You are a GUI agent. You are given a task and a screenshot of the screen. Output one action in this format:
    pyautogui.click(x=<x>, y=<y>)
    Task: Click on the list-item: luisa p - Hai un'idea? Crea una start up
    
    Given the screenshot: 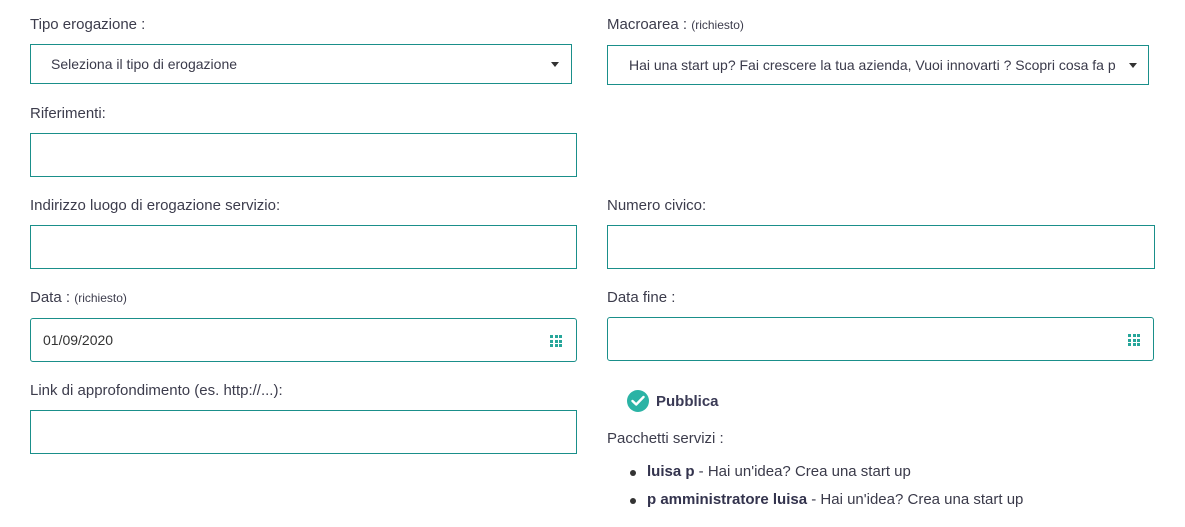 What is the action you would take?
    pyautogui.click(x=826, y=476)
    